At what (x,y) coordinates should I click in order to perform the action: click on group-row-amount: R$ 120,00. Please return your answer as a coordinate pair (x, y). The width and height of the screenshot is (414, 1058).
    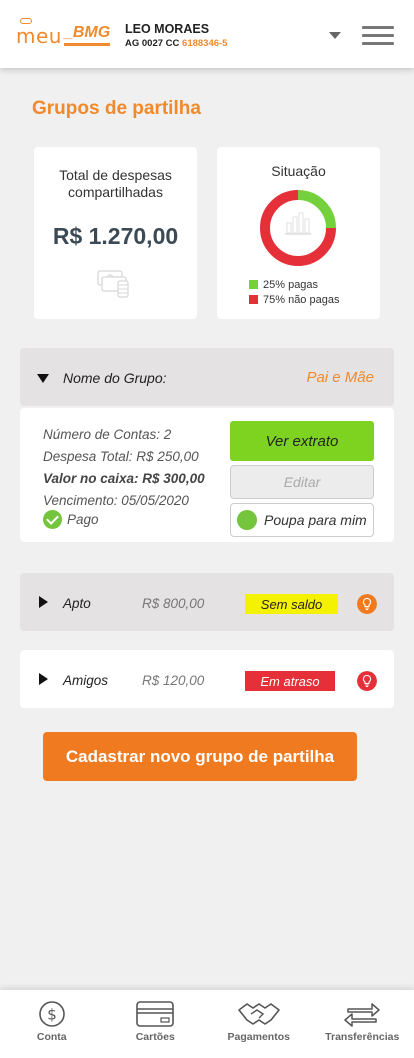
    Looking at the image, I should click on (173, 680).